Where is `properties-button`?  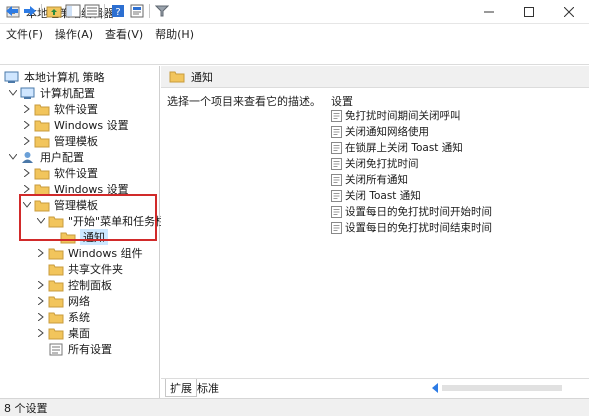 properties-button is located at coordinates (137, 11).